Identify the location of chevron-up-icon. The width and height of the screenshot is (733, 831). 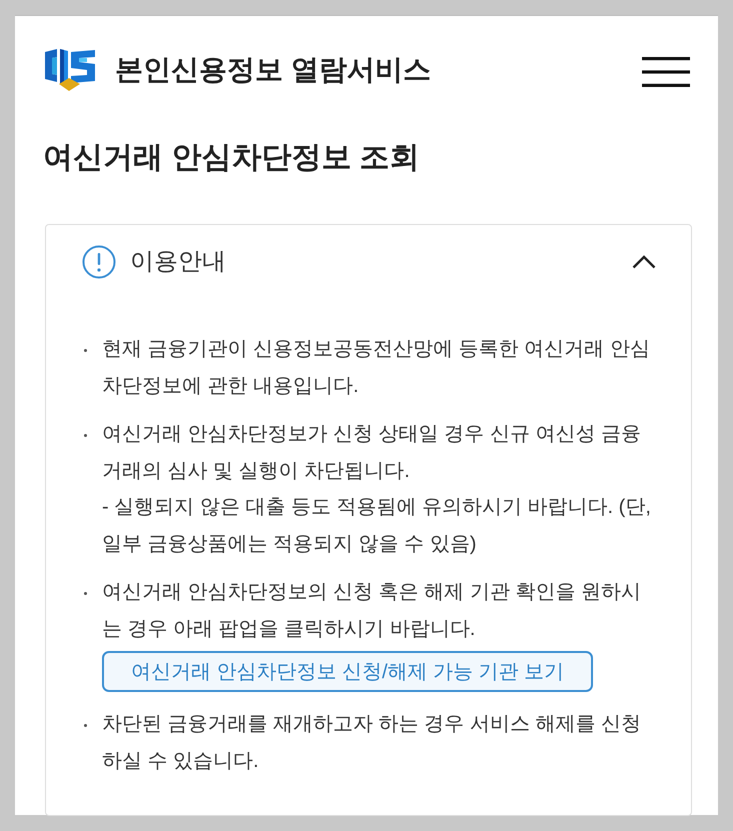
(644, 262).